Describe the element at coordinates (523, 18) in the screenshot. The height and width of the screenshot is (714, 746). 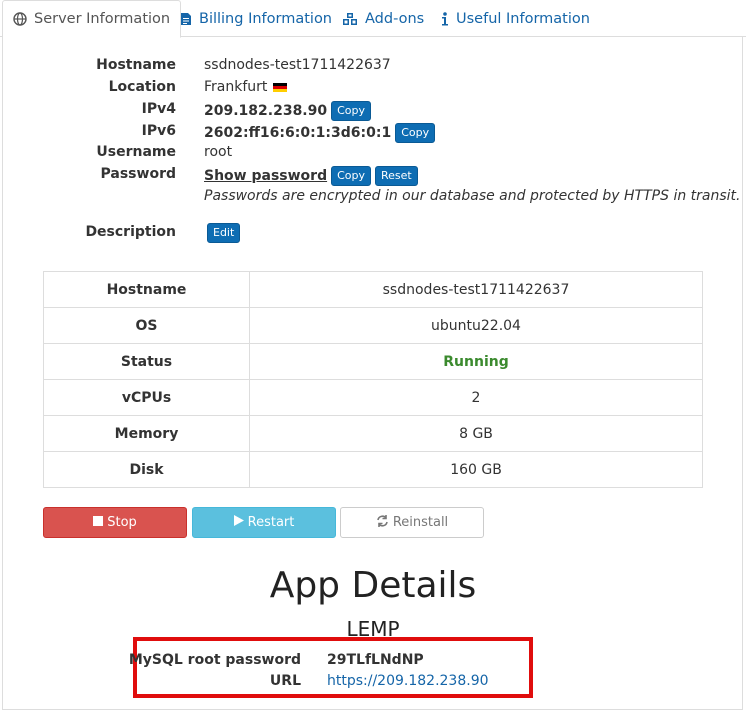
I see `tab-label: Useful Information` at that location.